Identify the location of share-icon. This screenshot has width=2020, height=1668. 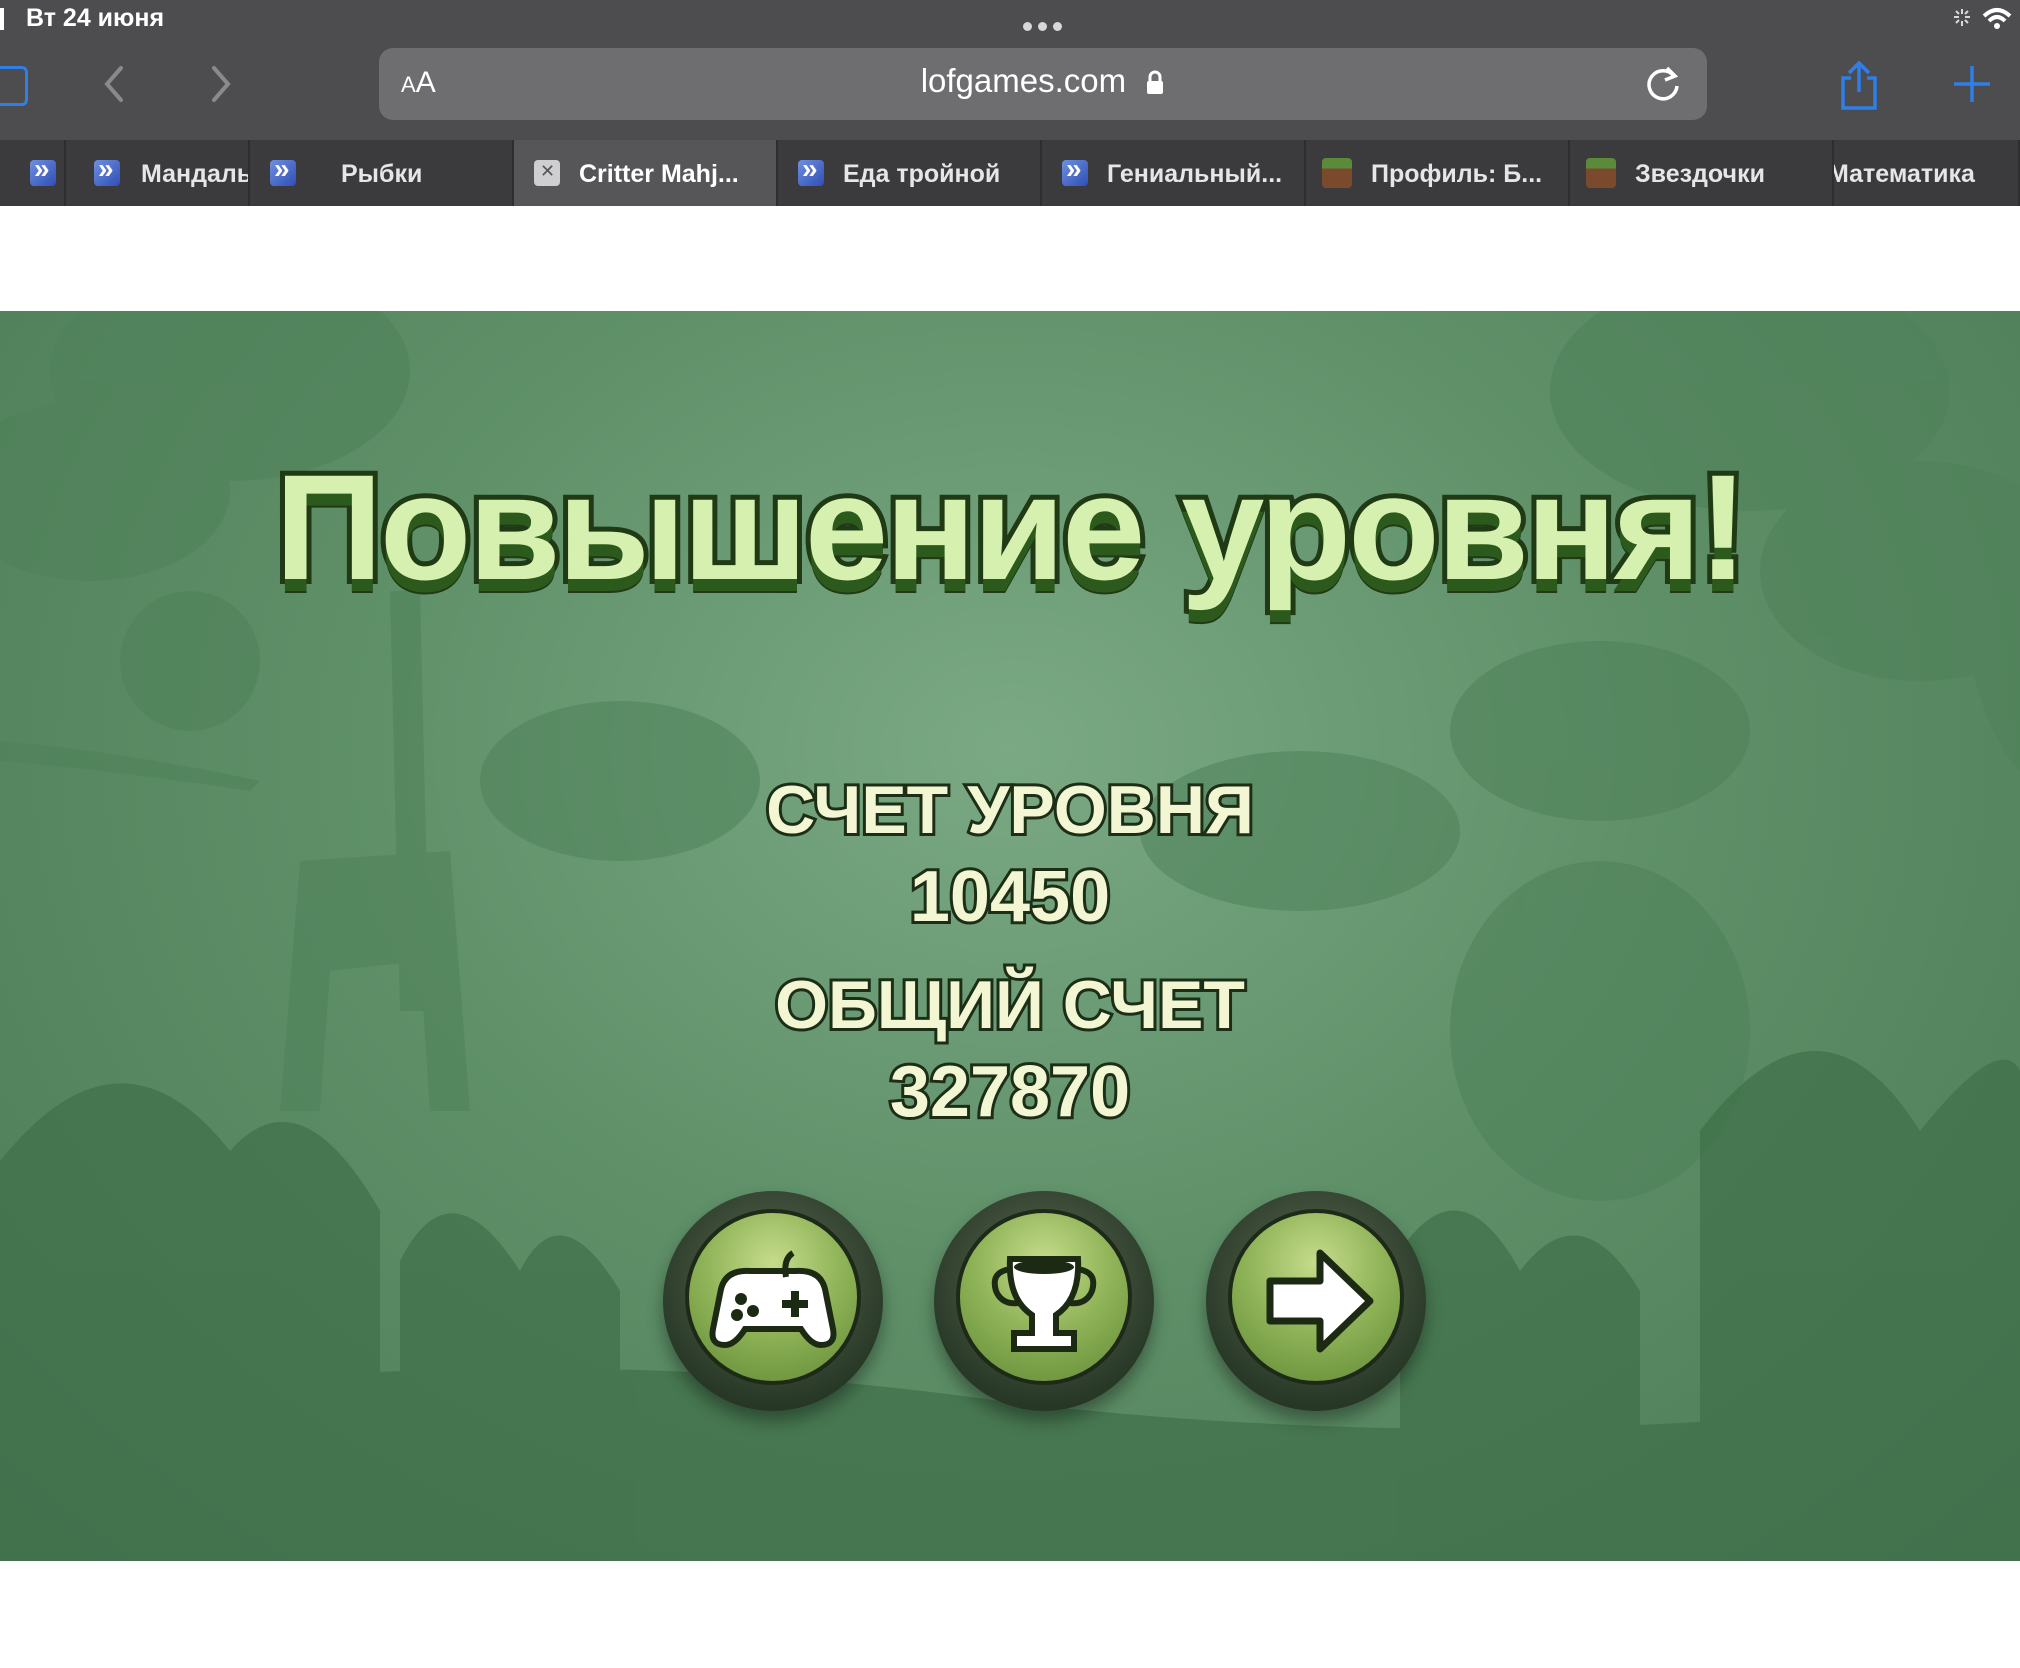
(1859, 86).